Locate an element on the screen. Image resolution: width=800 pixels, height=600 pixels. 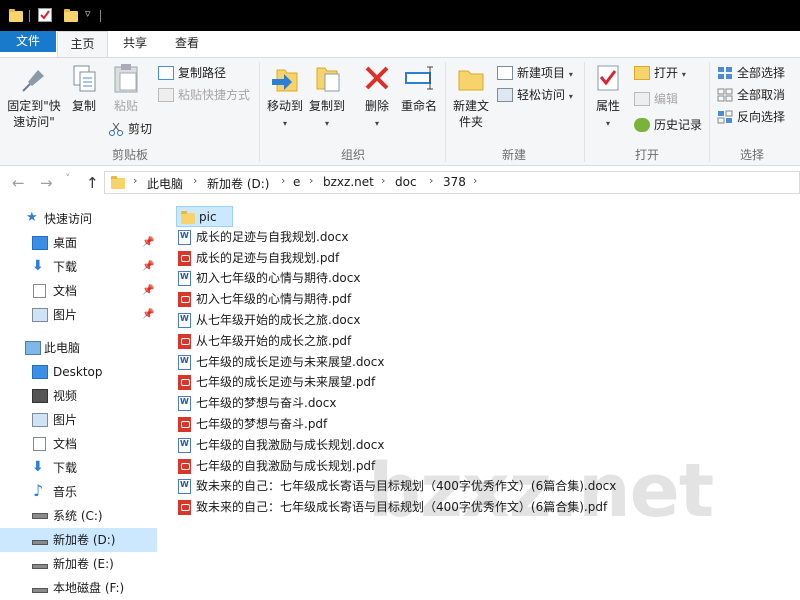
nav-drive-e: 新加卷 (E:) is located at coordinates (78, 564).